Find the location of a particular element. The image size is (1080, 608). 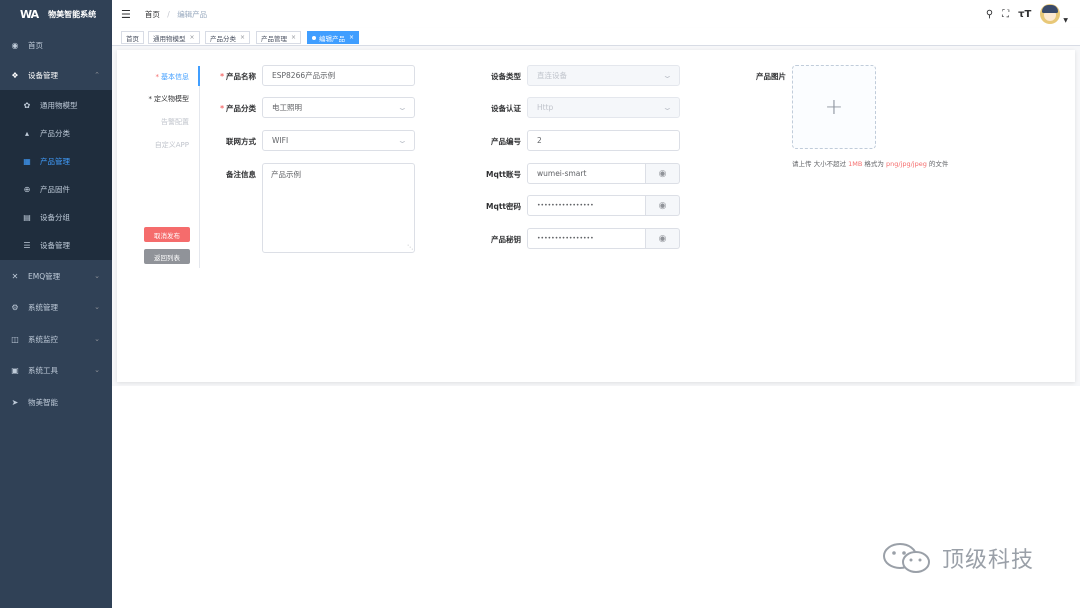

submenu-background is located at coordinates (56, 175).